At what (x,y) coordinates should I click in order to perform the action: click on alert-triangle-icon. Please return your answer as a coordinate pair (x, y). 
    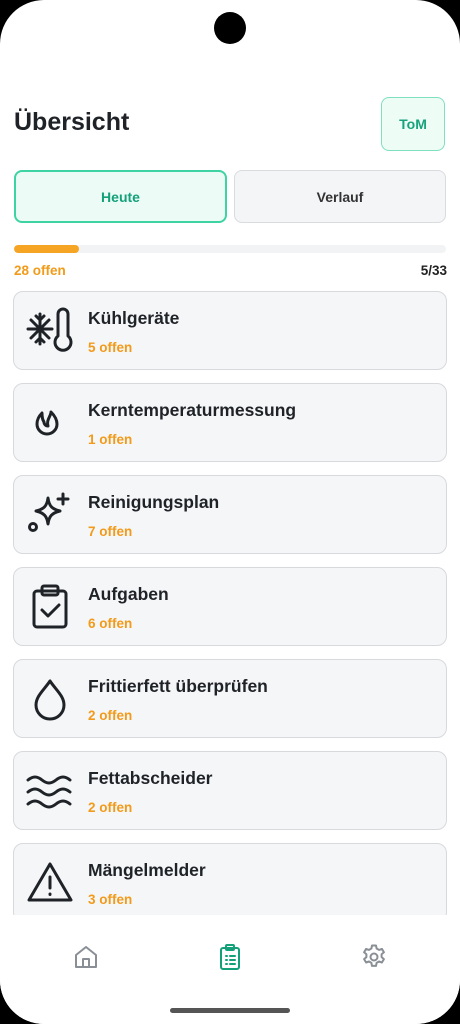
    Looking at the image, I should click on (50, 883).